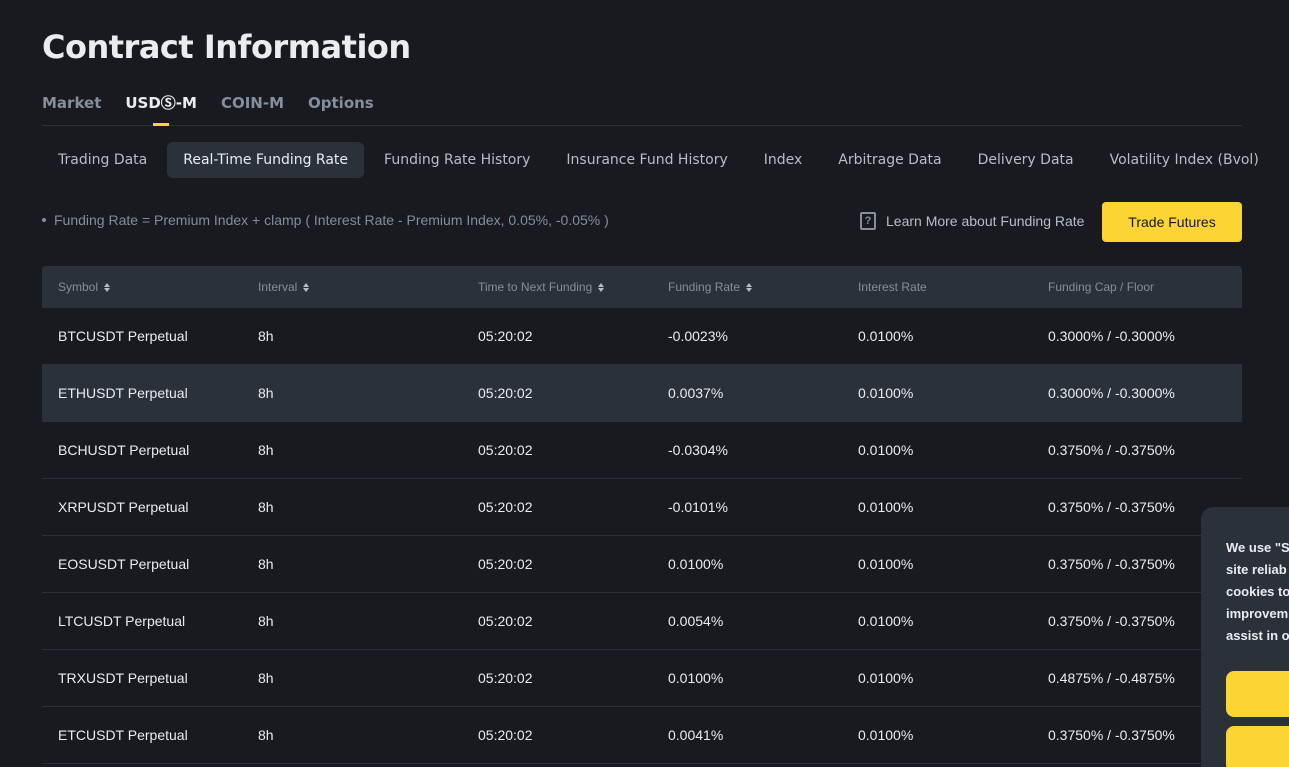 Image resolution: width=1289 pixels, height=767 pixels. I want to click on cookie-text-line: assist in o, so click(1257, 635).